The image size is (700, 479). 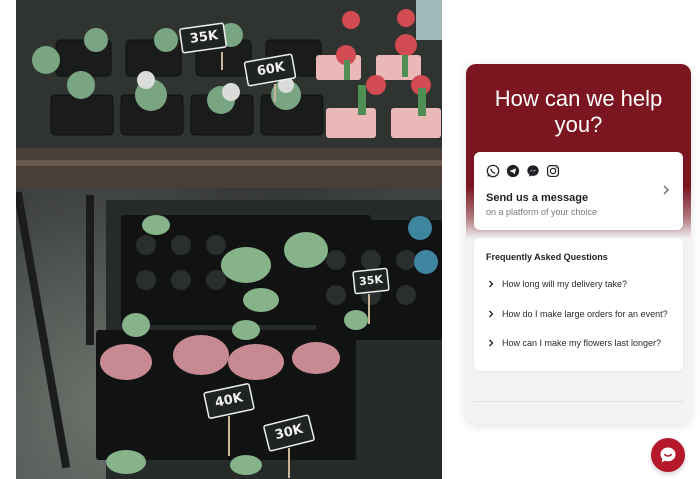 I want to click on faq-item: How do I make large orders for an event?, so click(x=581, y=314).